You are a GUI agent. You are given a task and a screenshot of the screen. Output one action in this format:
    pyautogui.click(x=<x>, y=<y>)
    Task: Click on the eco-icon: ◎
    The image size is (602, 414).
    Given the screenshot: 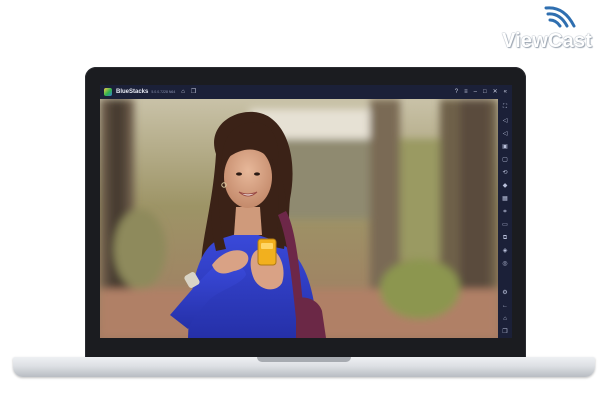 What is the action you would take?
    pyautogui.click(x=505, y=264)
    